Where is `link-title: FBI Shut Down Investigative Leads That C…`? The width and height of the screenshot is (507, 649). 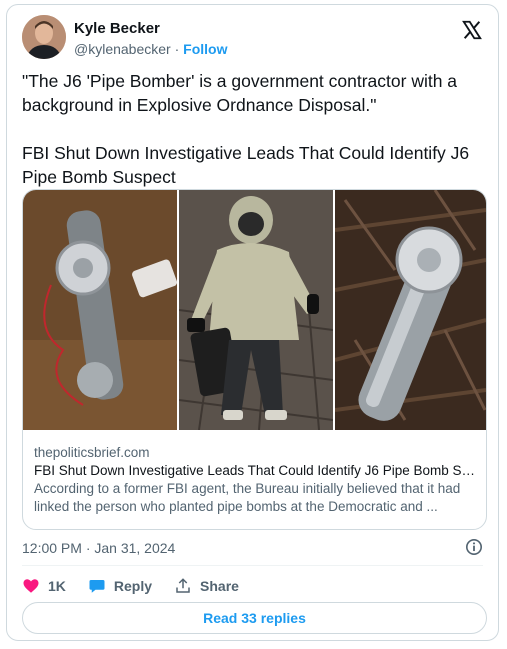 link-title: FBI Shut Down Investigative Leads That C… is located at coordinates (256, 470).